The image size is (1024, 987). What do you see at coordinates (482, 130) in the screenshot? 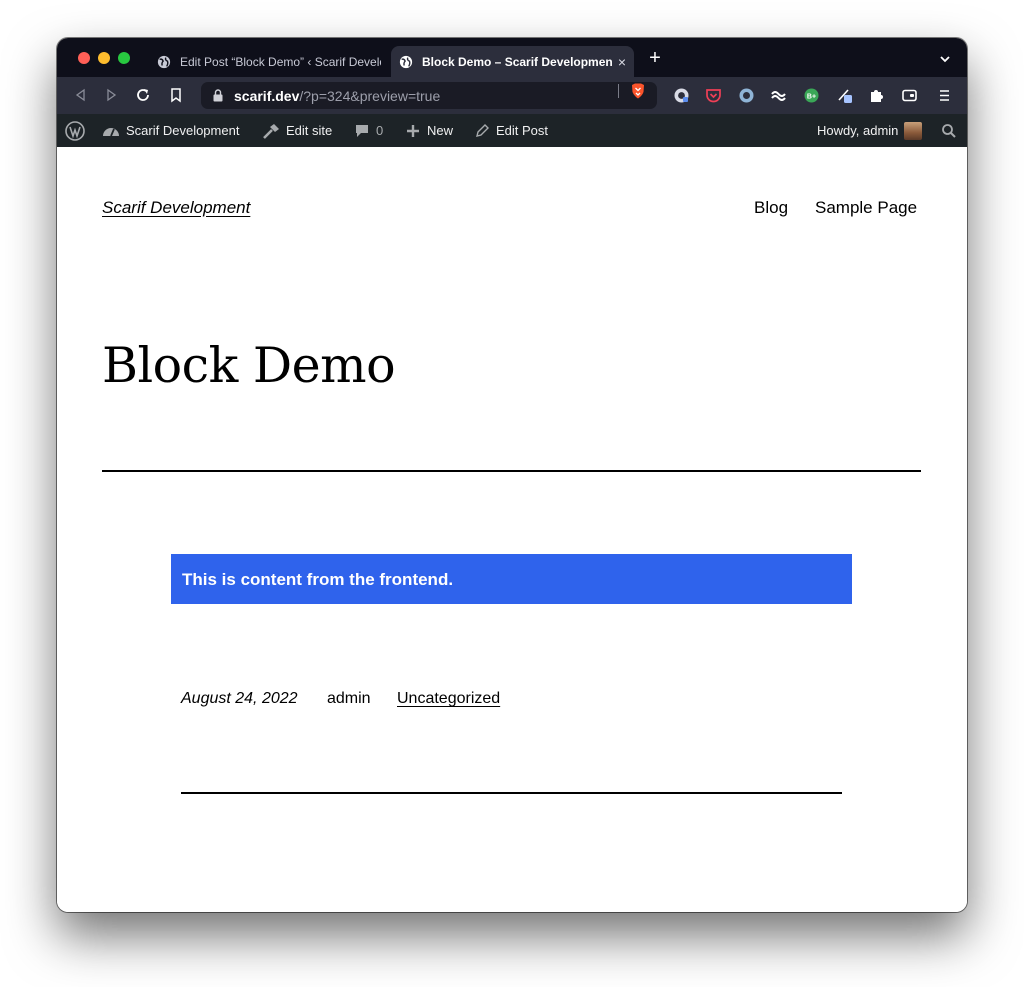
I see `pencil-icon` at bounding box center [482, 130].